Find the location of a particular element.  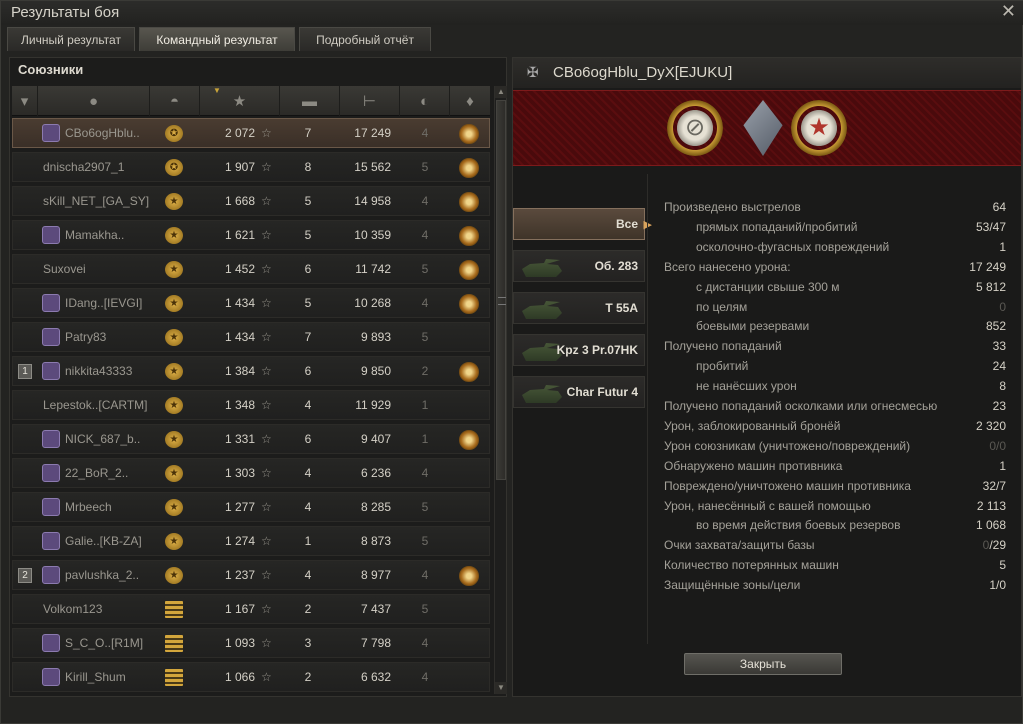

table-row: 2 pavlushka_2.. ★ 1 237 ☆ 4 8 977 4 is located at coordinates (251, 575).